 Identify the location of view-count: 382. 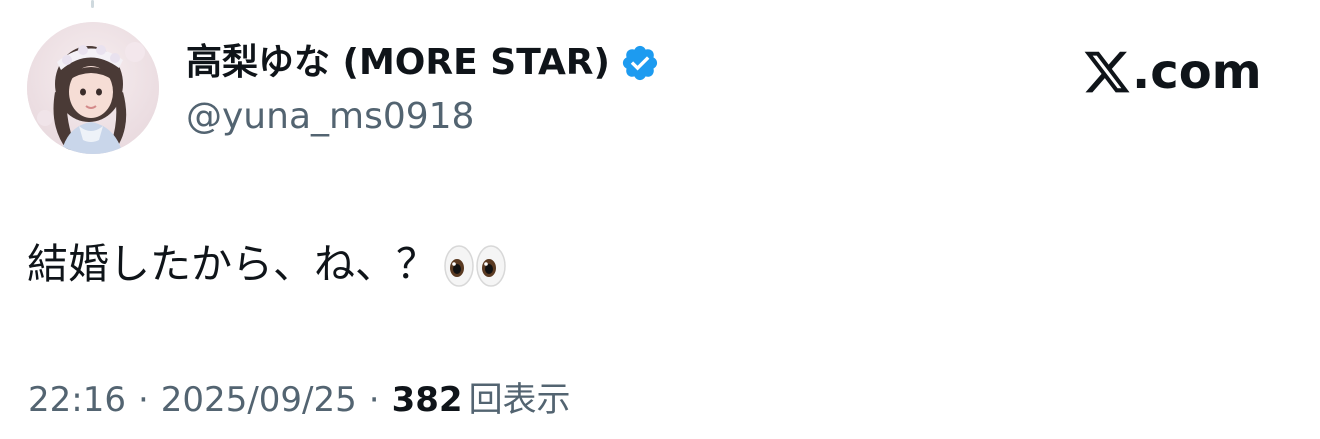
(427, 400).